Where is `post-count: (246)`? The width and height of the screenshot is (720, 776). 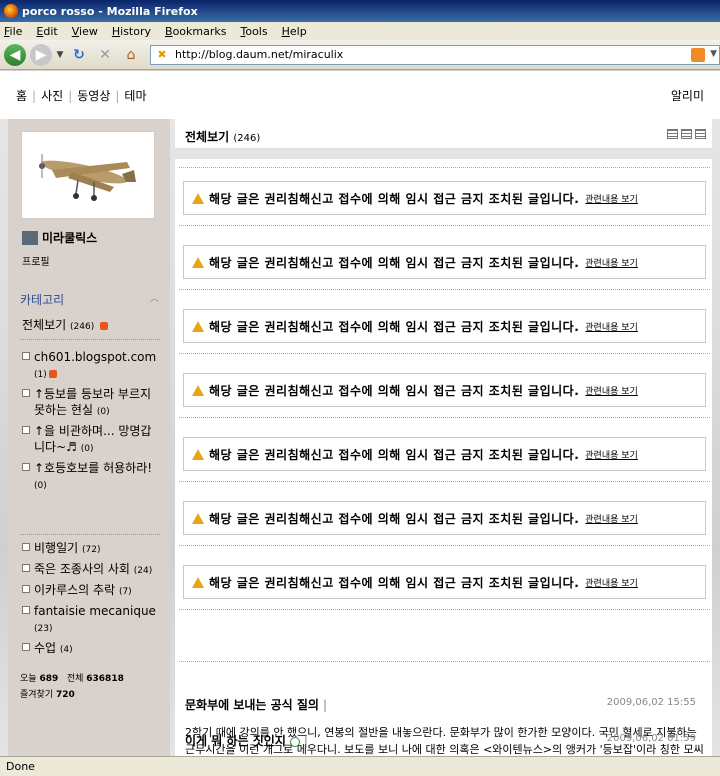 post-count: (246) is located at coordinates (247, 138).